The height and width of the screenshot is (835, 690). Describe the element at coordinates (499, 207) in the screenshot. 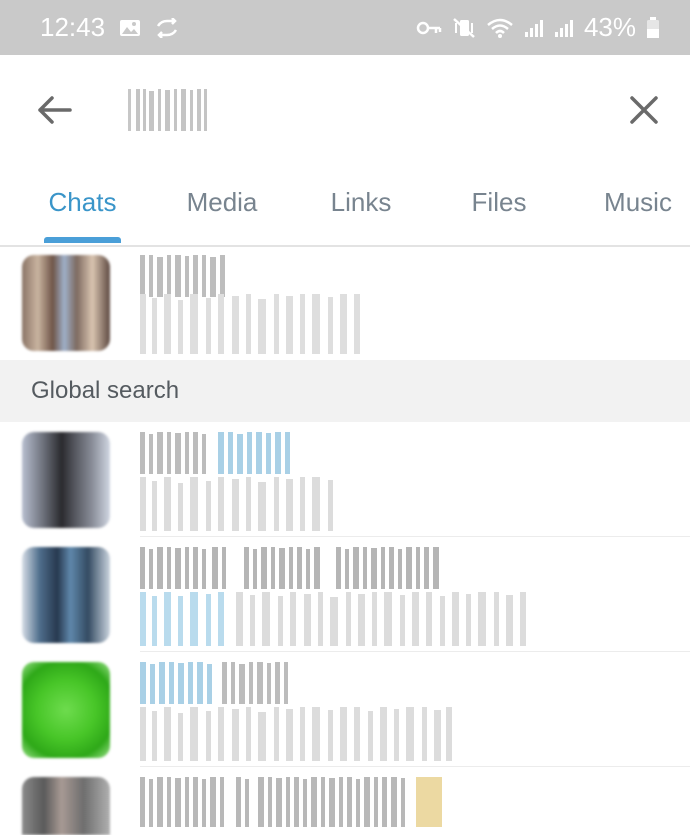

I see `tab-files: Files` at that location.